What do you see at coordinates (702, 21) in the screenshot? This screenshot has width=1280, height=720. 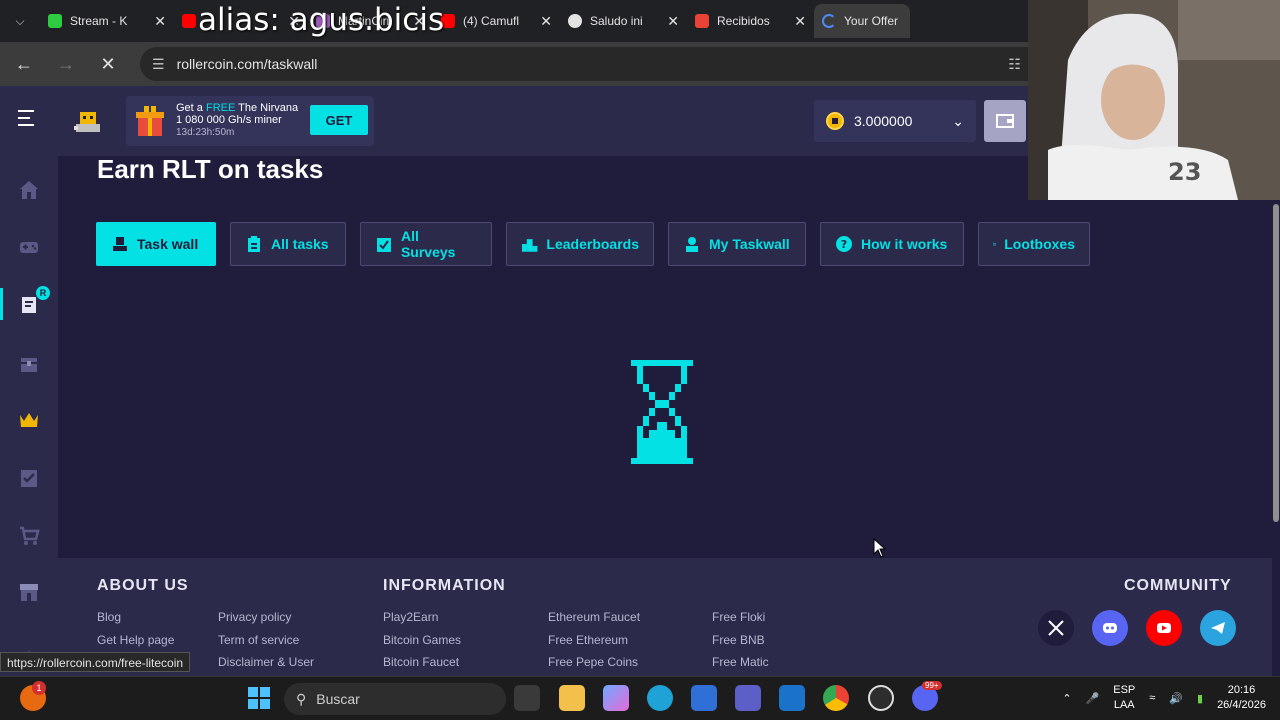 I see `gmail-favicon-icon` at bounding box center [702, 21].